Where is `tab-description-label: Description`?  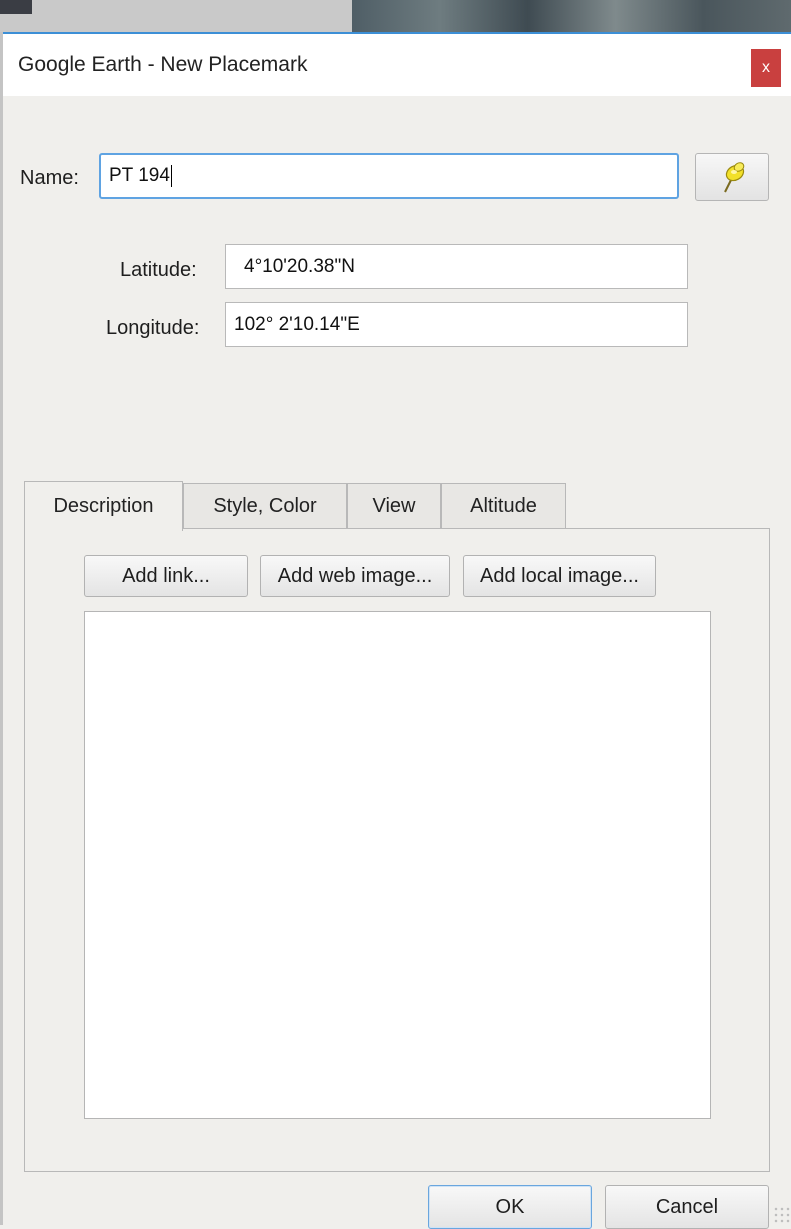 tab-description-label: Description is located at coordinates (103, 506).